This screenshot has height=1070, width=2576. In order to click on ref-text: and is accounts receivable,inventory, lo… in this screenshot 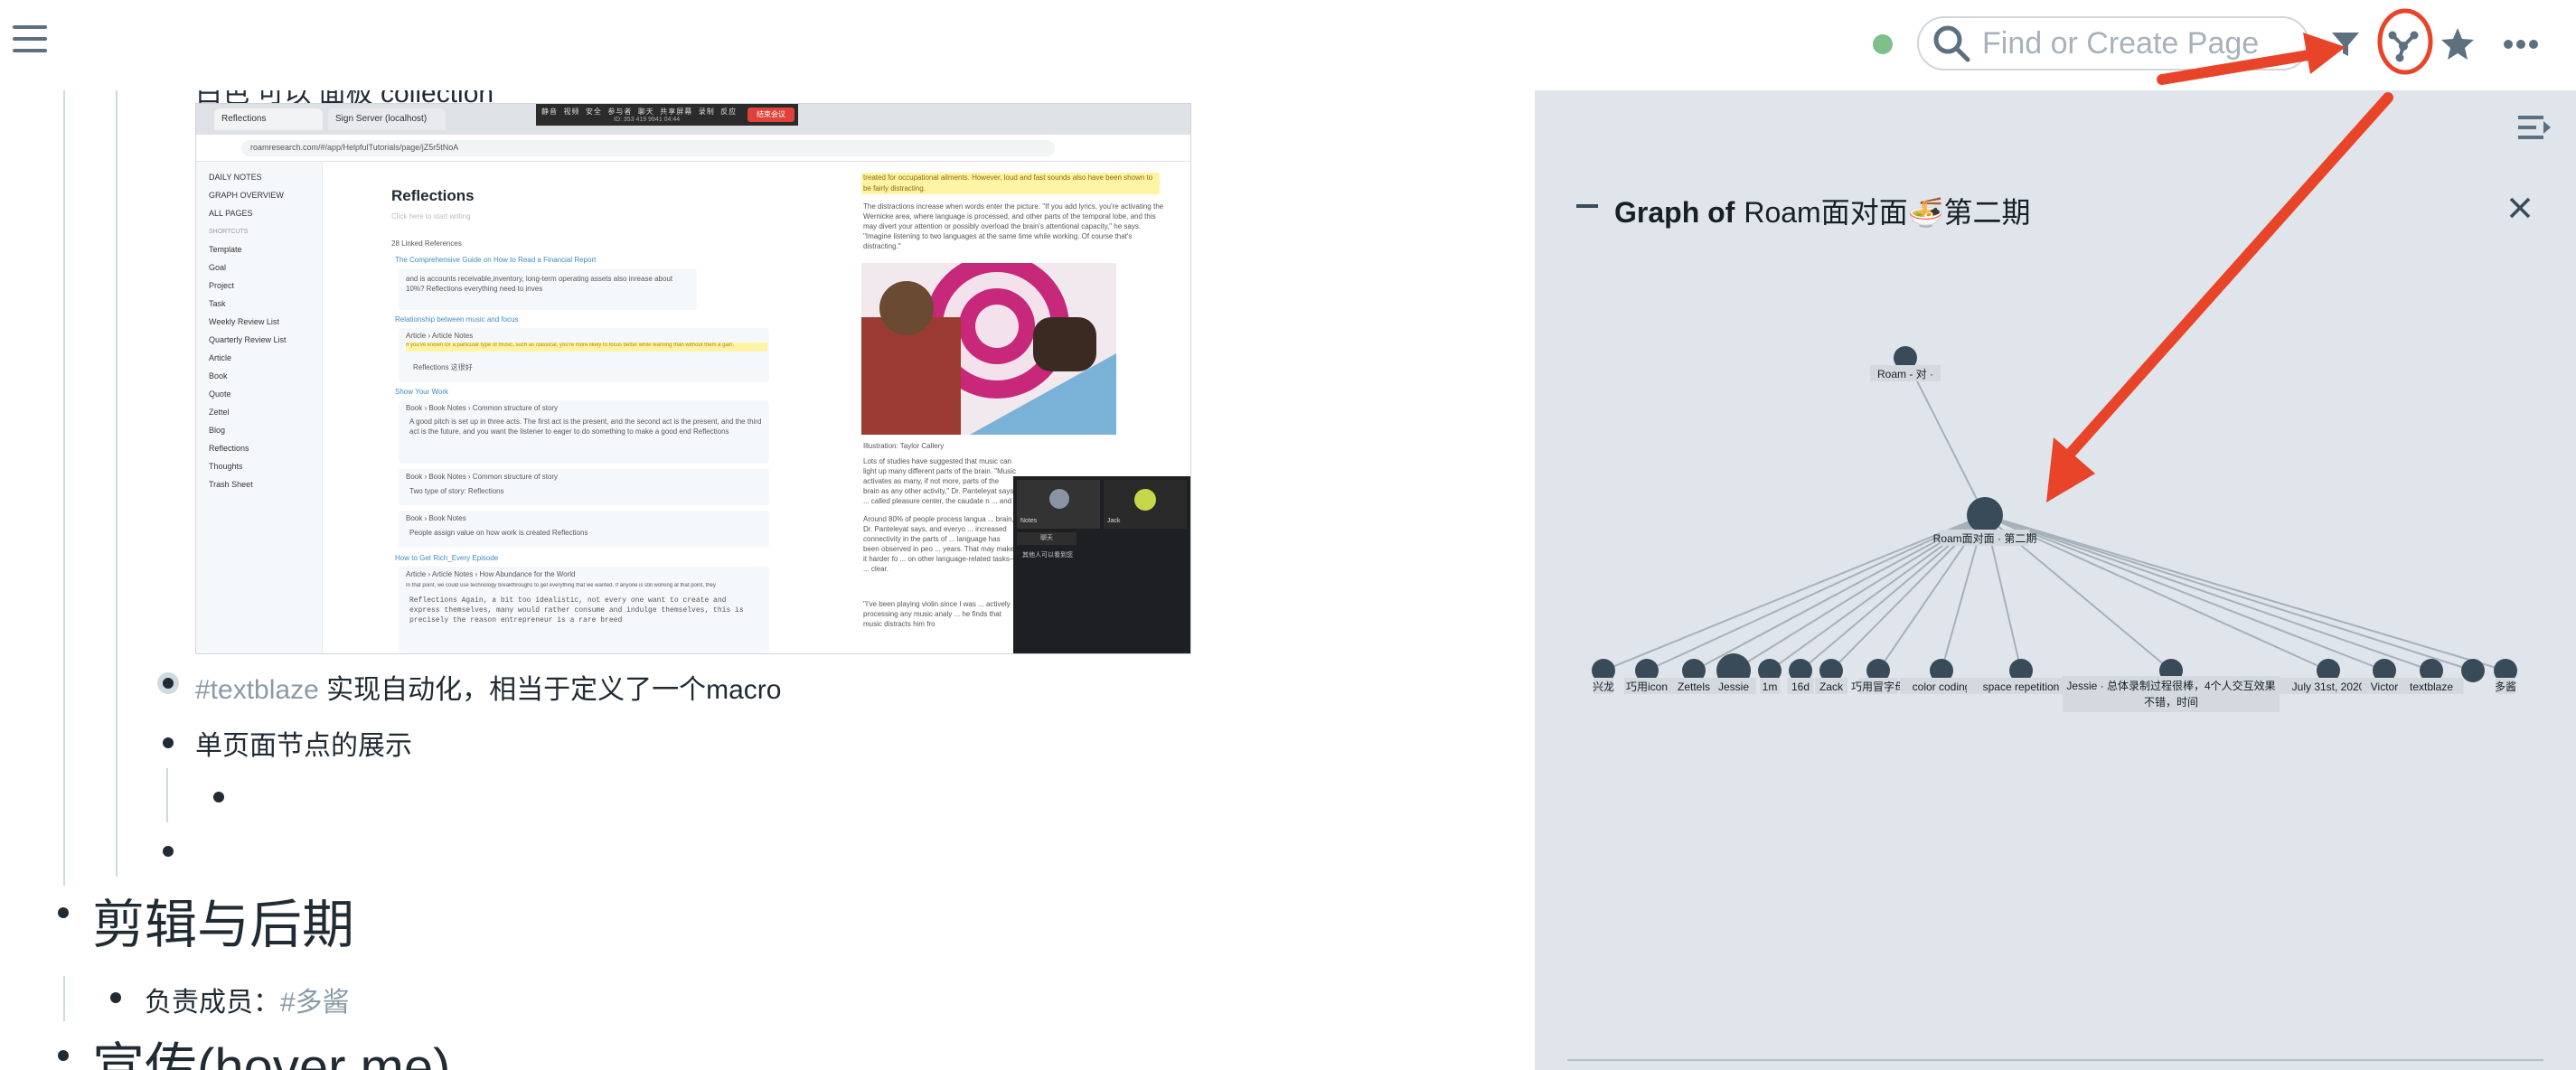, I will do `click(539, 284)`.